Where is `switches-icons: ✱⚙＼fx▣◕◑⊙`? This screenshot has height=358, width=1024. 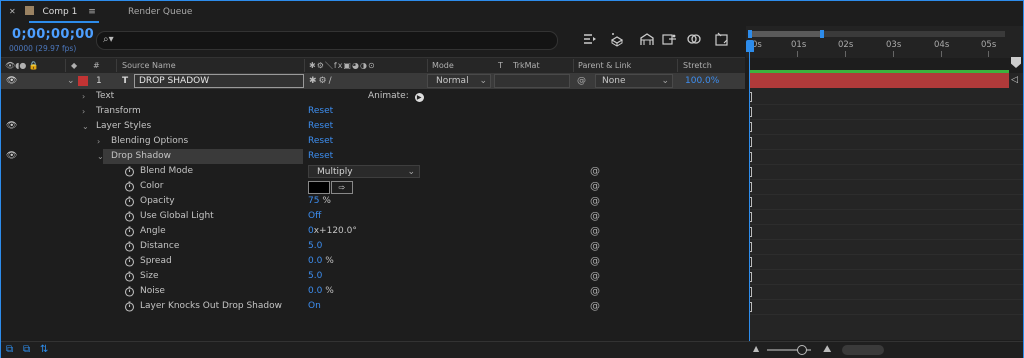 switches-icons: ✱⚙＼fx▣◕◑⊙ is located at coordinates (342, 65).